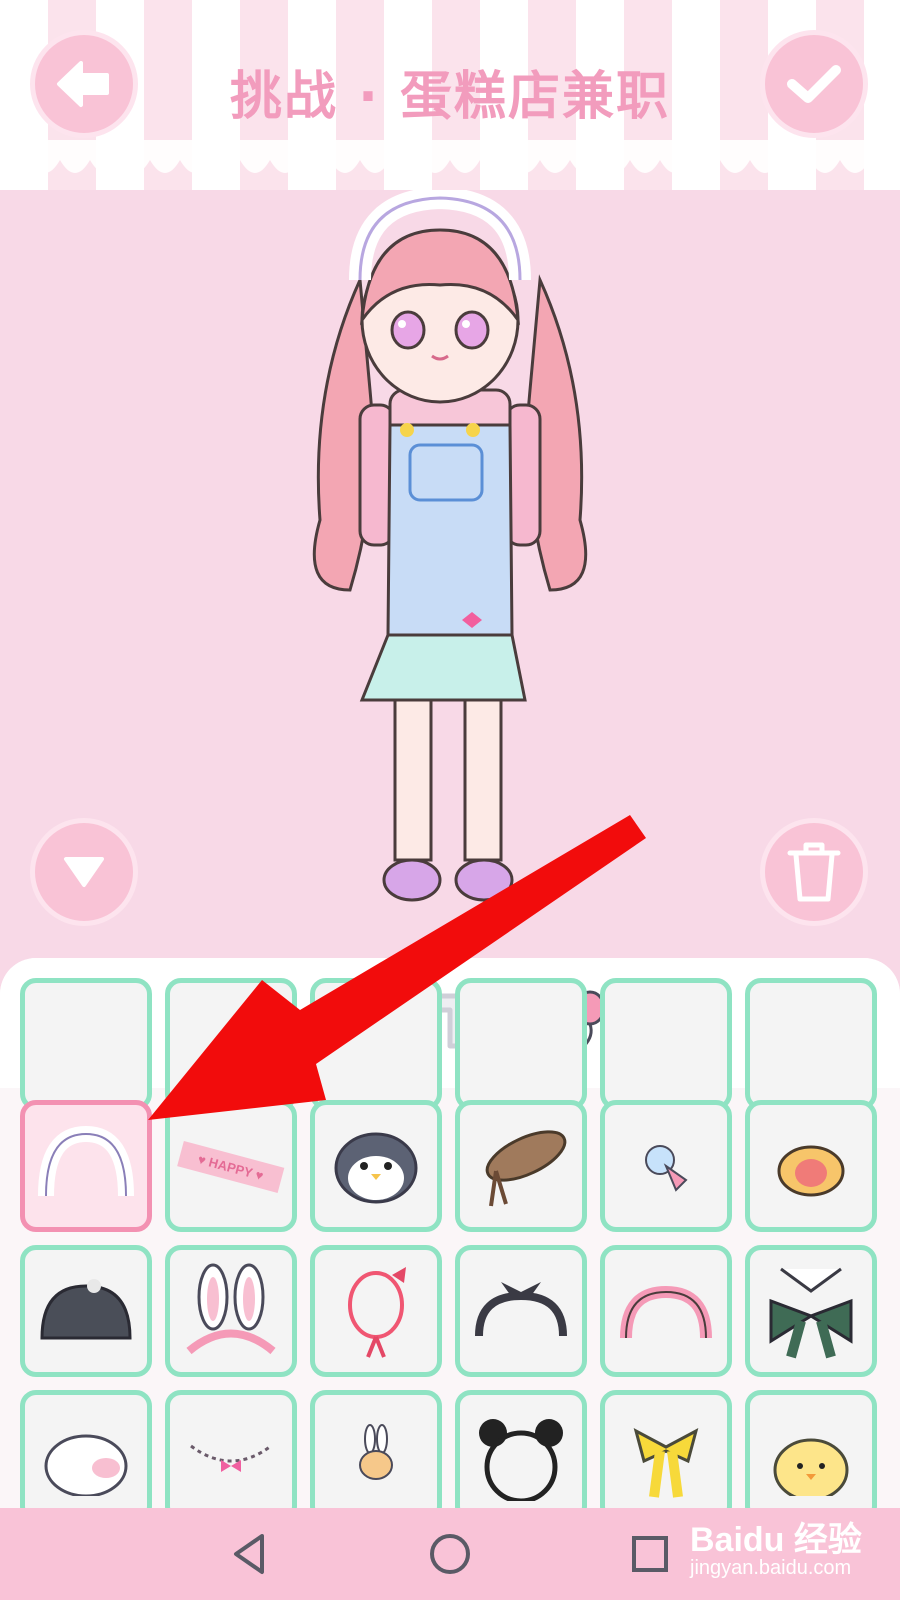 This screenshot has height=1600, width=900. I want to click on trash-icon, so click(814, 872).